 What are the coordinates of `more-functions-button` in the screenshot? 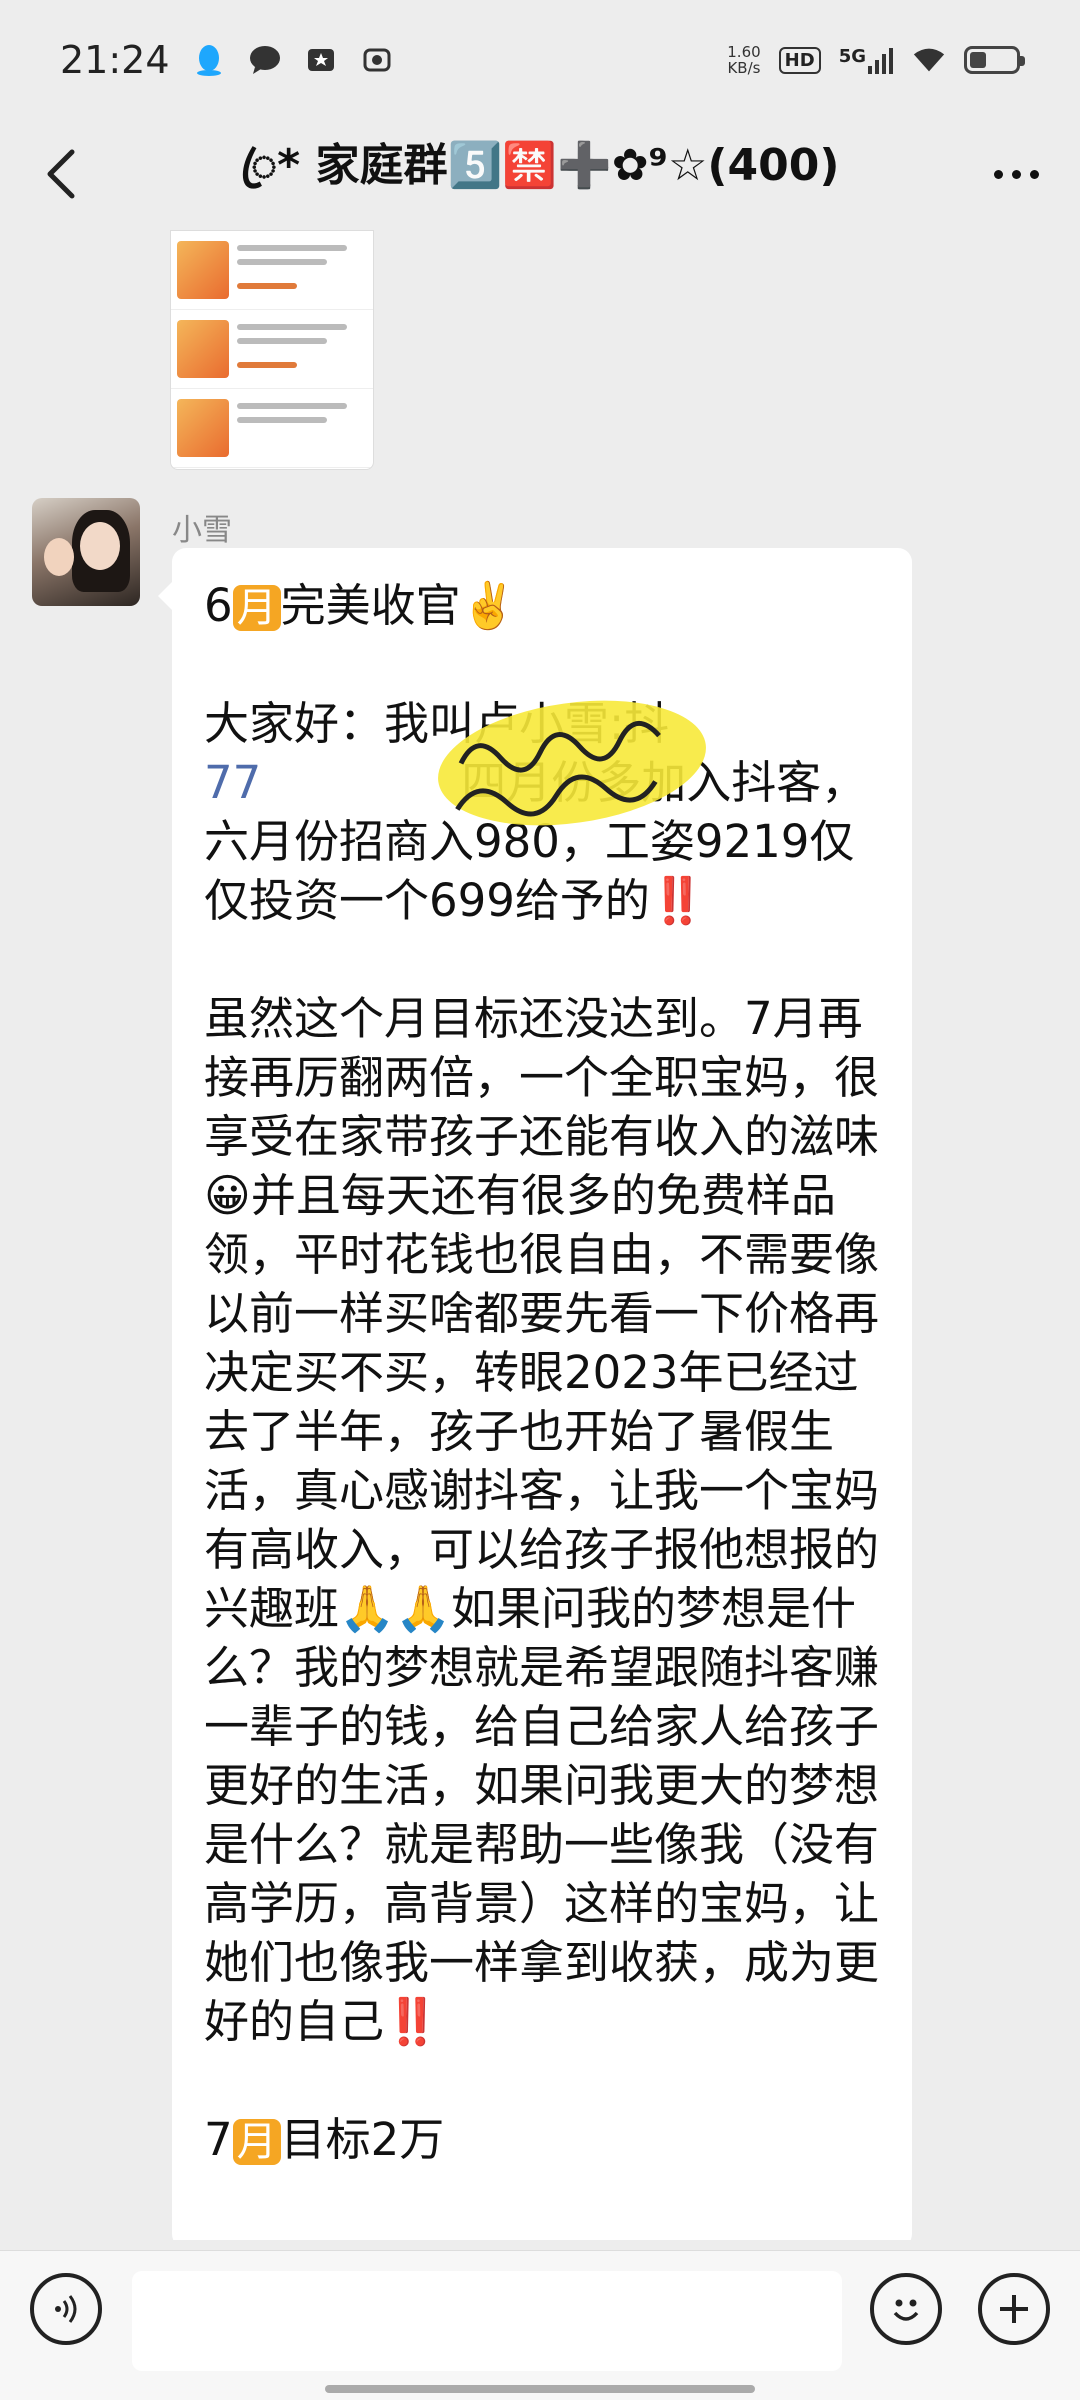 It's located at (1014, 2309).